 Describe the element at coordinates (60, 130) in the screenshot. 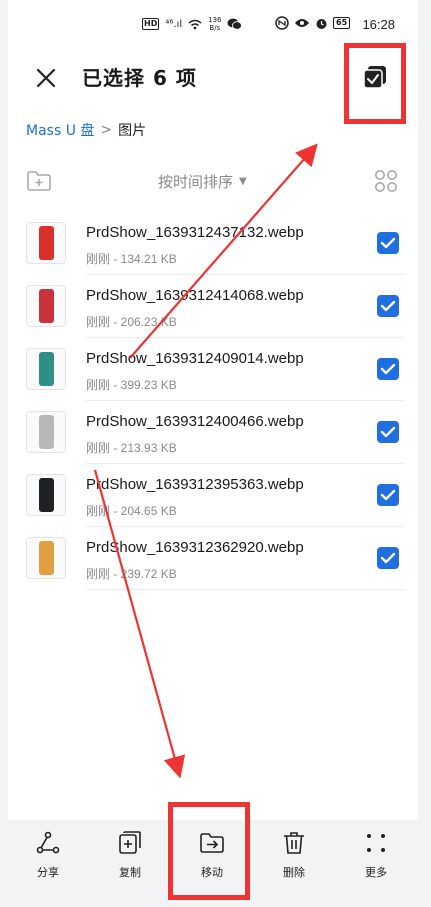

I see `breadcrumb-root: Mass U 盘` at that location.